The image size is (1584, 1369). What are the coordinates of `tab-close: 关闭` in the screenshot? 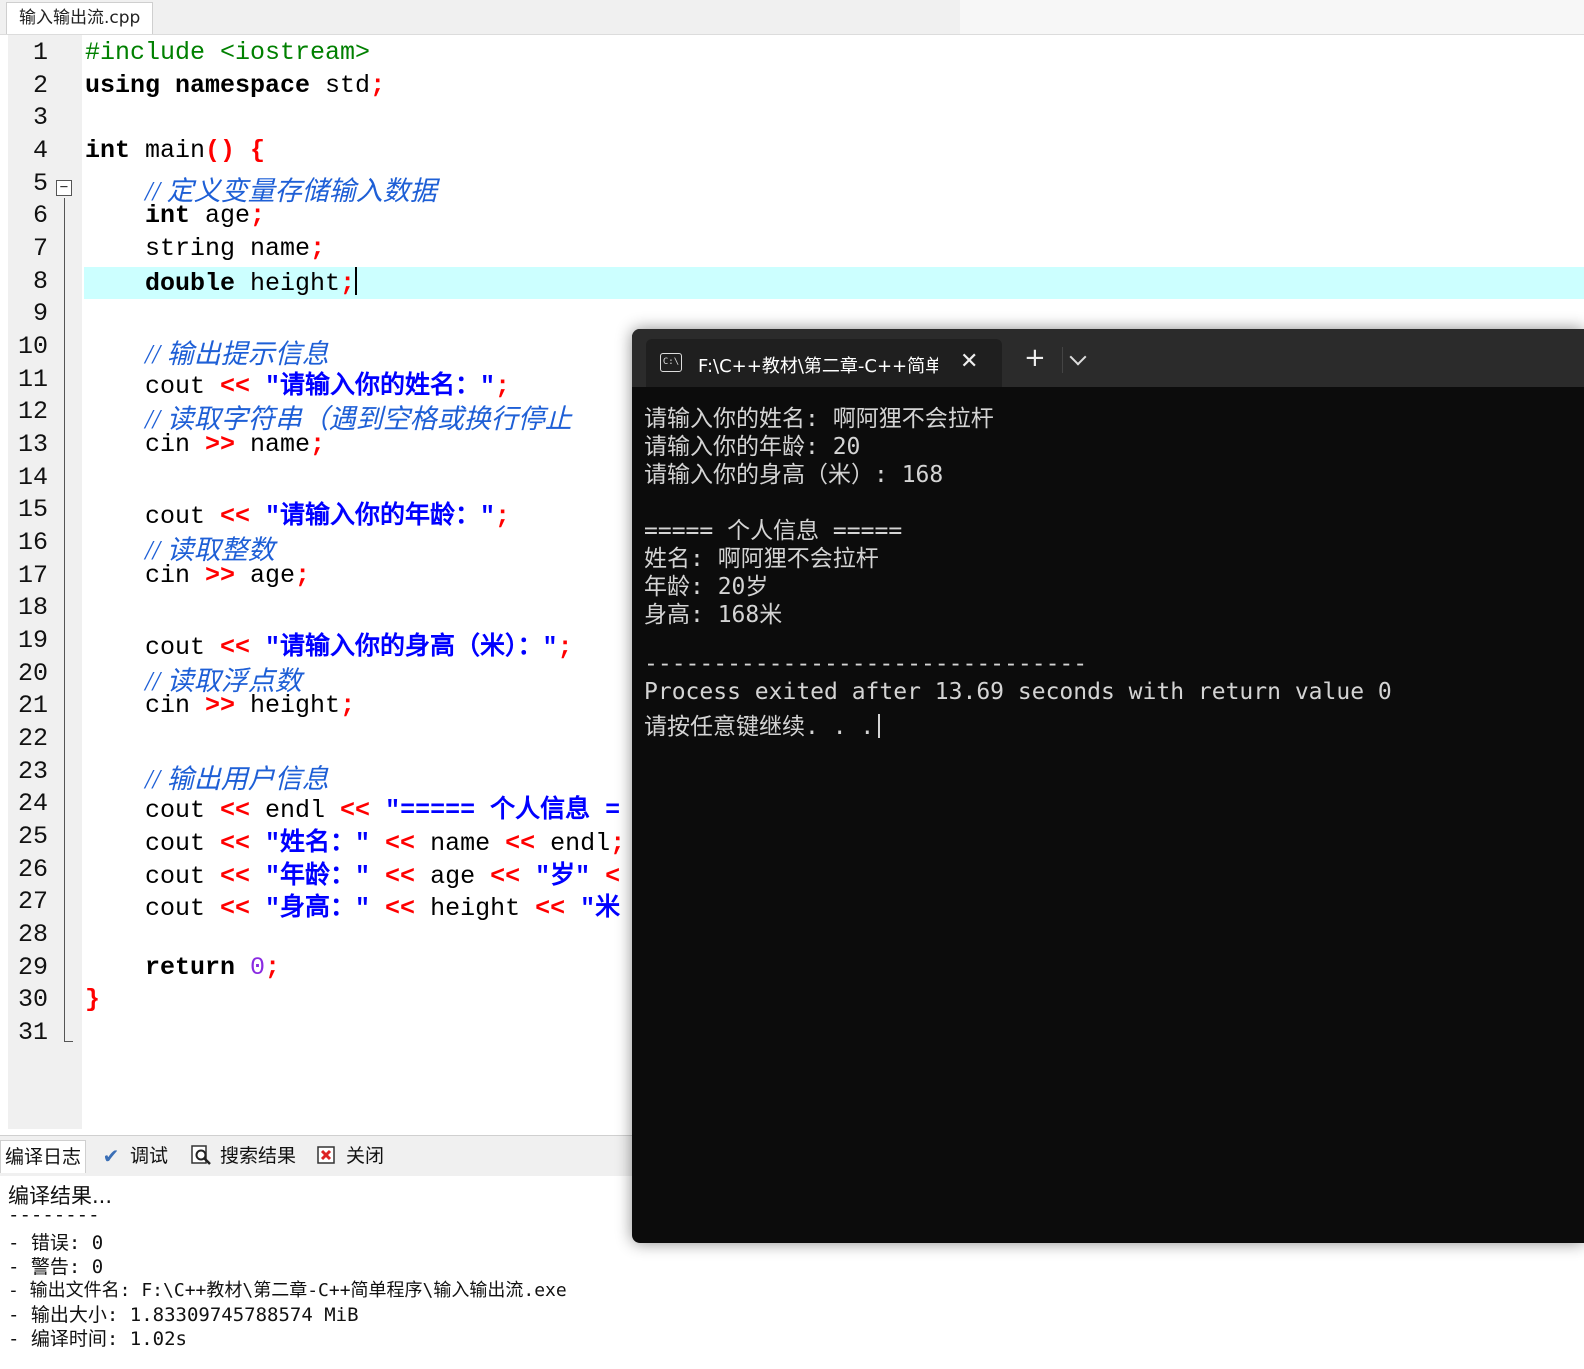 It's located at (349, 1156).